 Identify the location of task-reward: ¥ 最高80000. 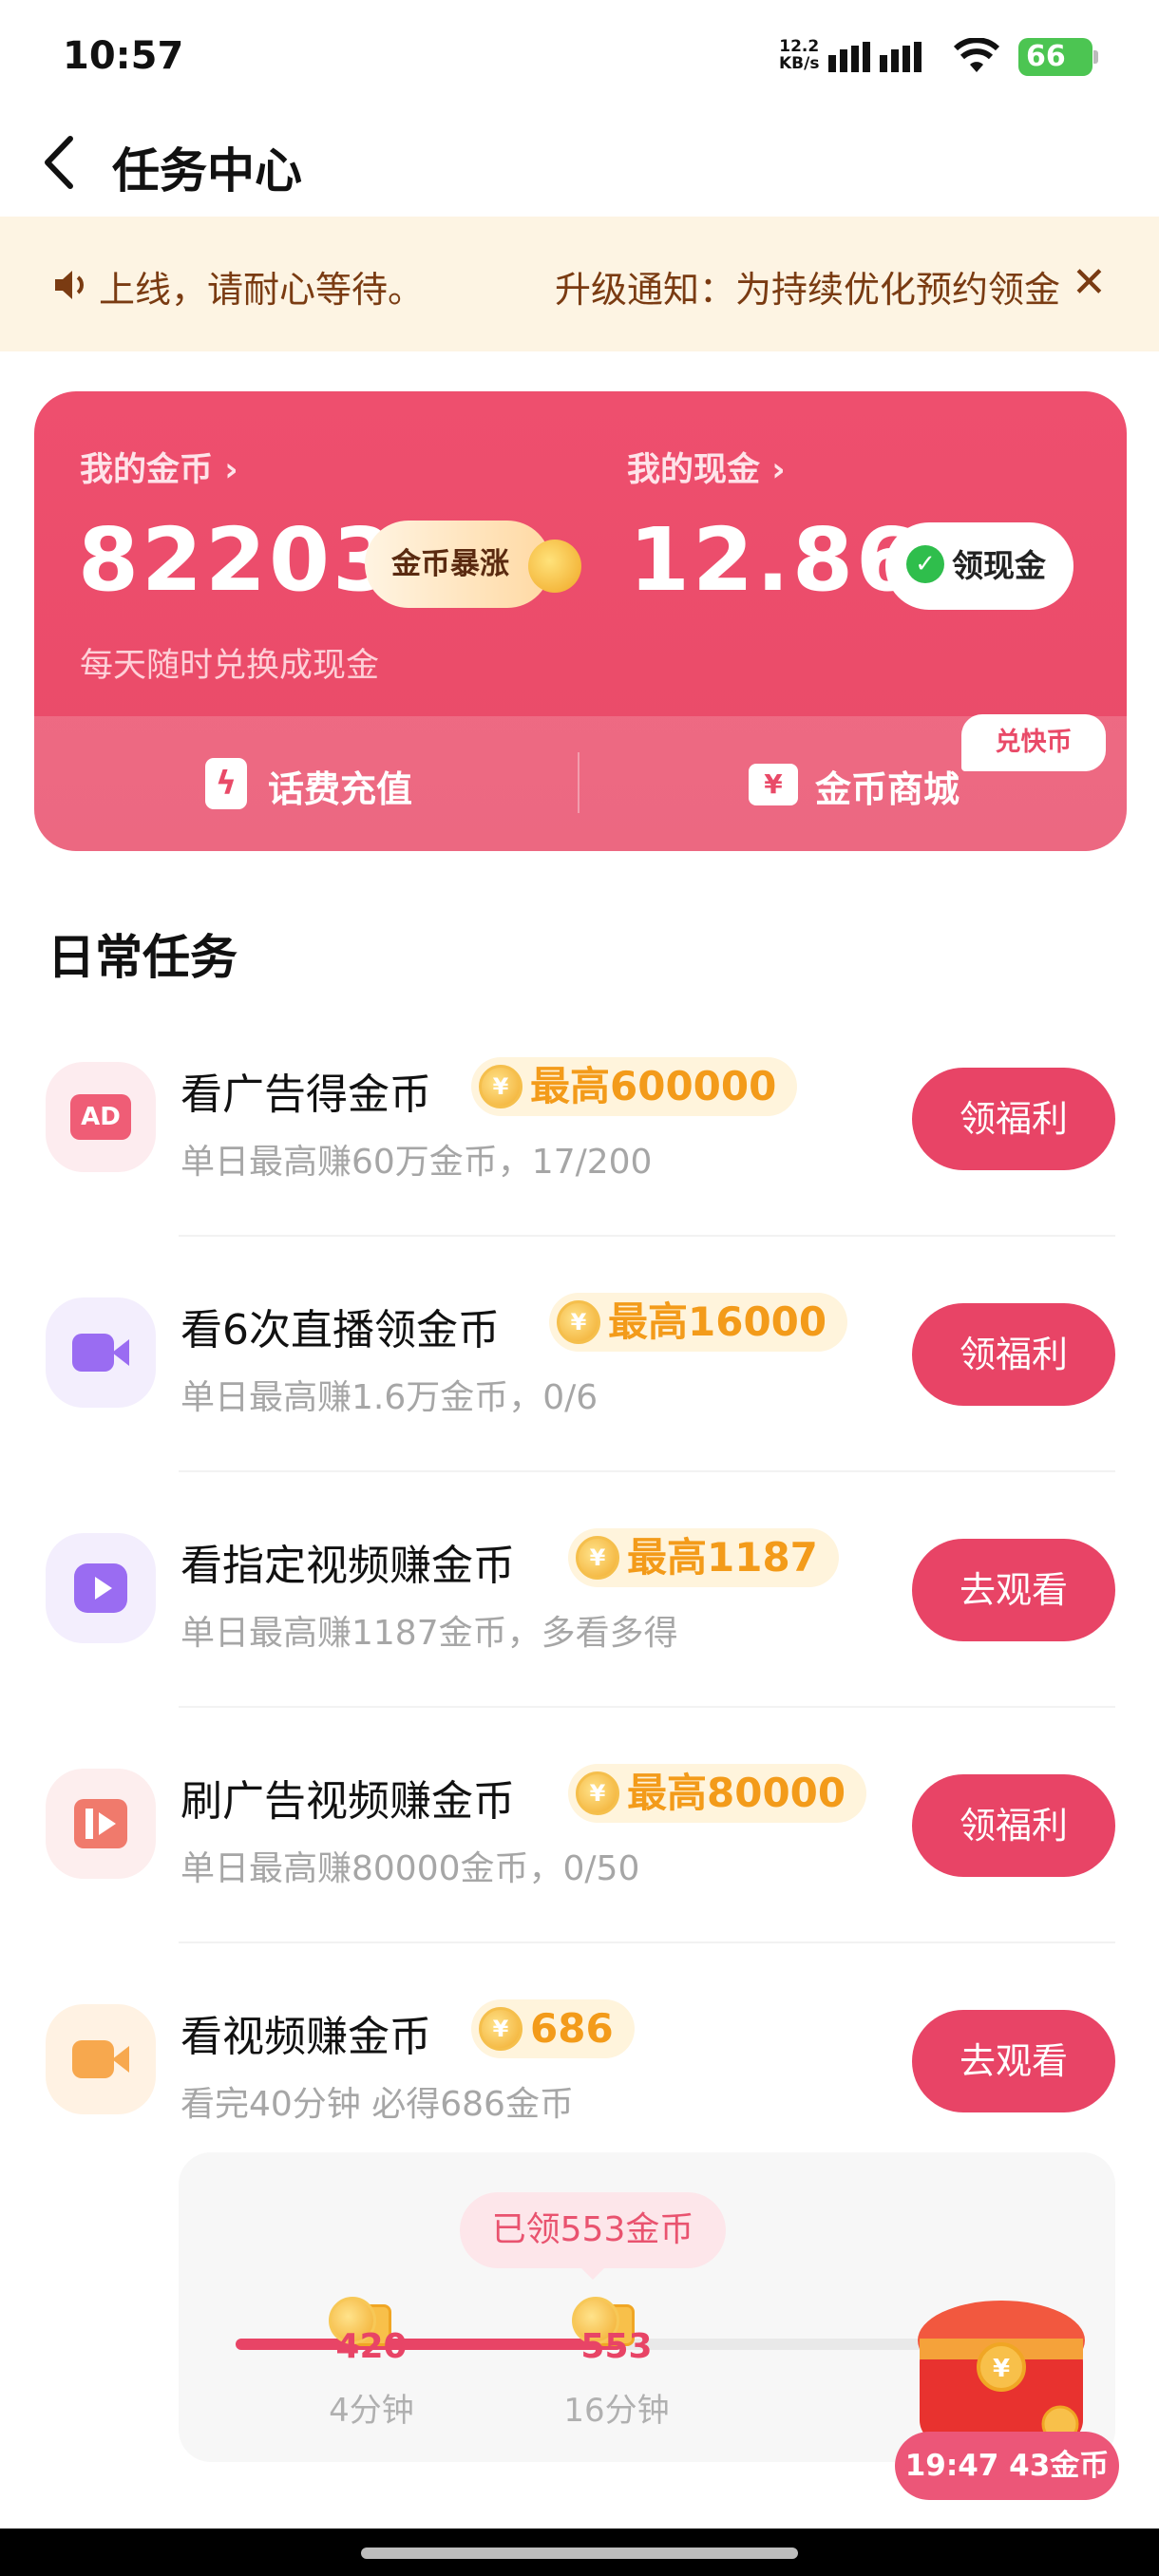
(717, 1793).